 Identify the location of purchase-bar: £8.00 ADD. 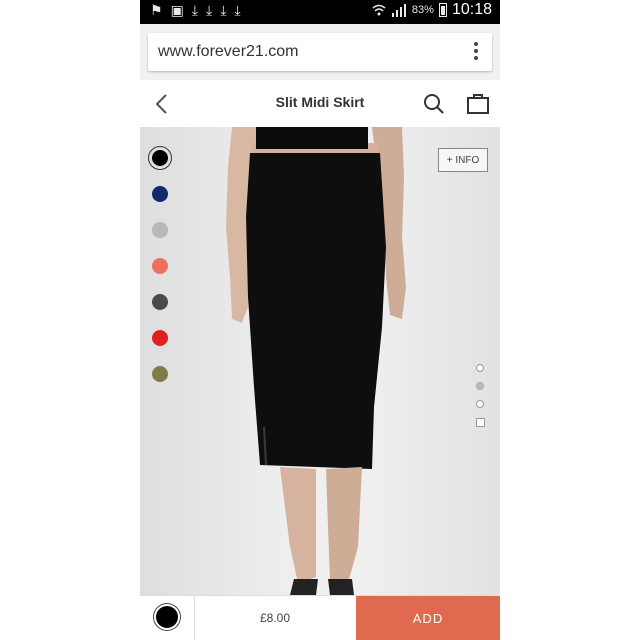
(320, 617).